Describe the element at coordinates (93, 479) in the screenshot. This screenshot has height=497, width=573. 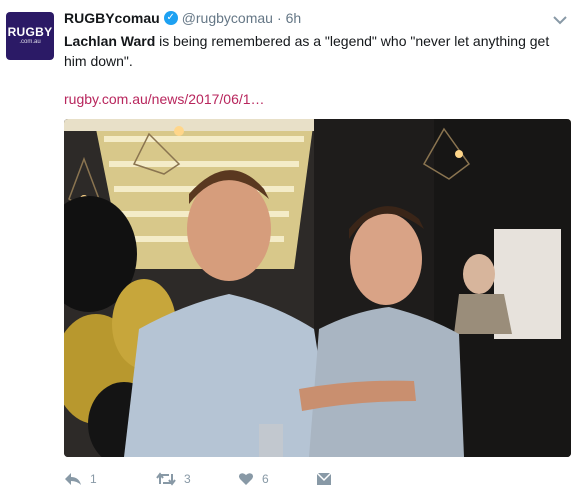
I see `reply-count: 1` at that location.